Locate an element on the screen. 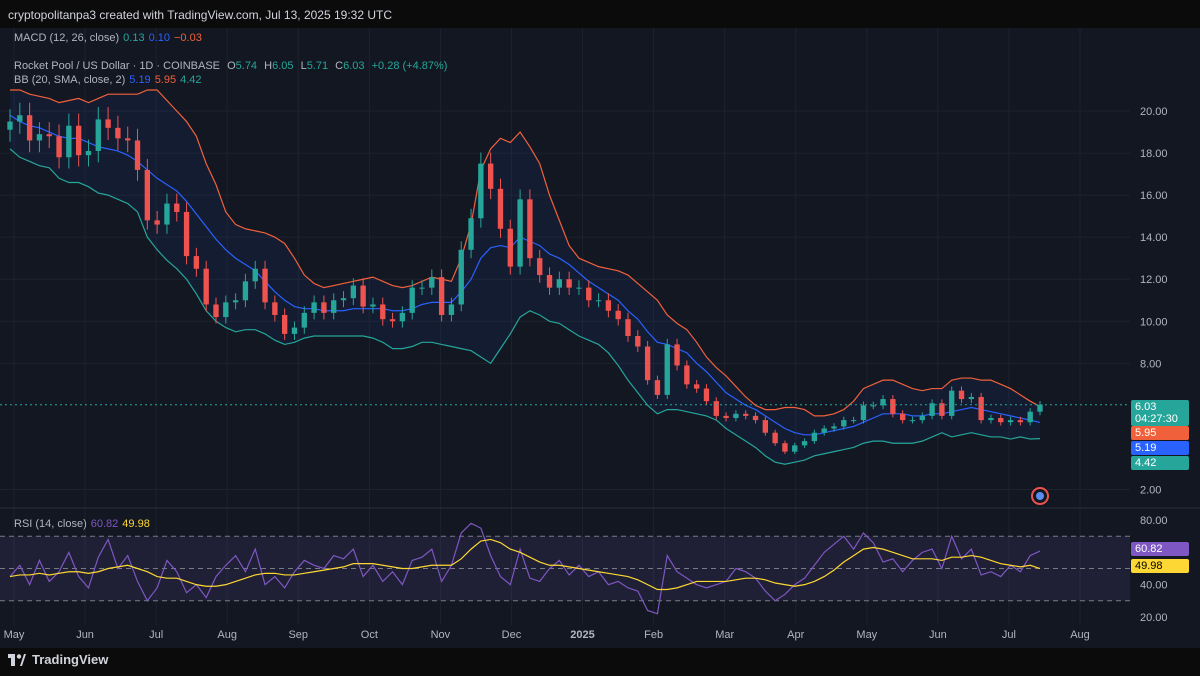 This screenshot has width=1200, height=676. rsi-axis-label: 20.00 is located at coordinates (1154, 618).